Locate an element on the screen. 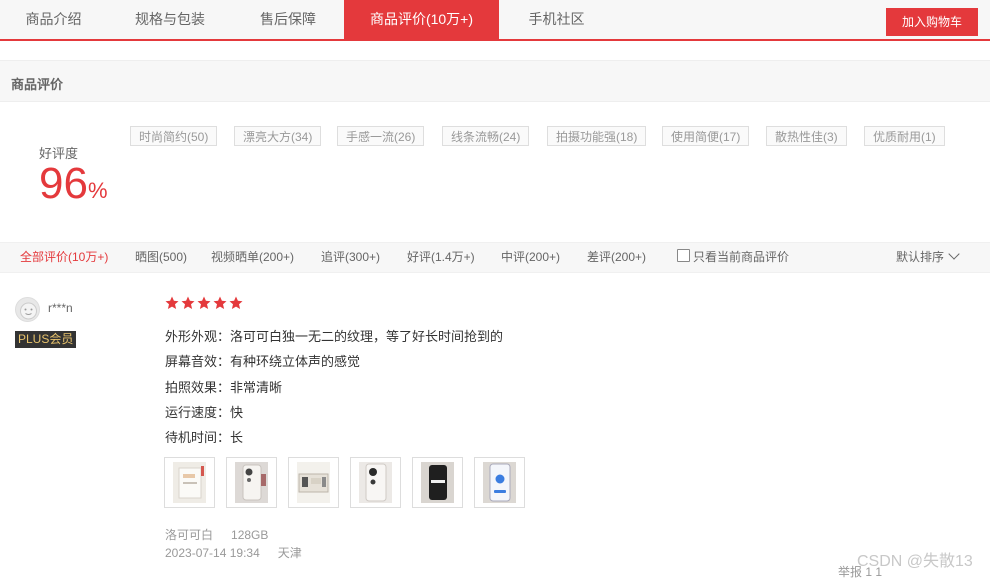 Image resolution: width=990 pixels, height=580 pixels. sort-label: 默认排序 is located at coordinates (919, 257).